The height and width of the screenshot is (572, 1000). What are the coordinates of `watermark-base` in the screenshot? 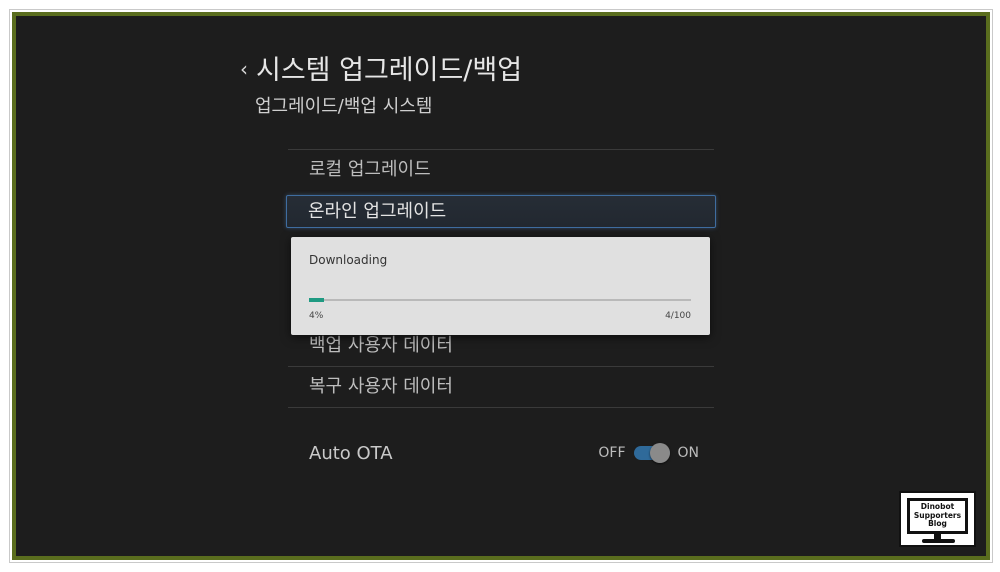 It's located at (938, 541).